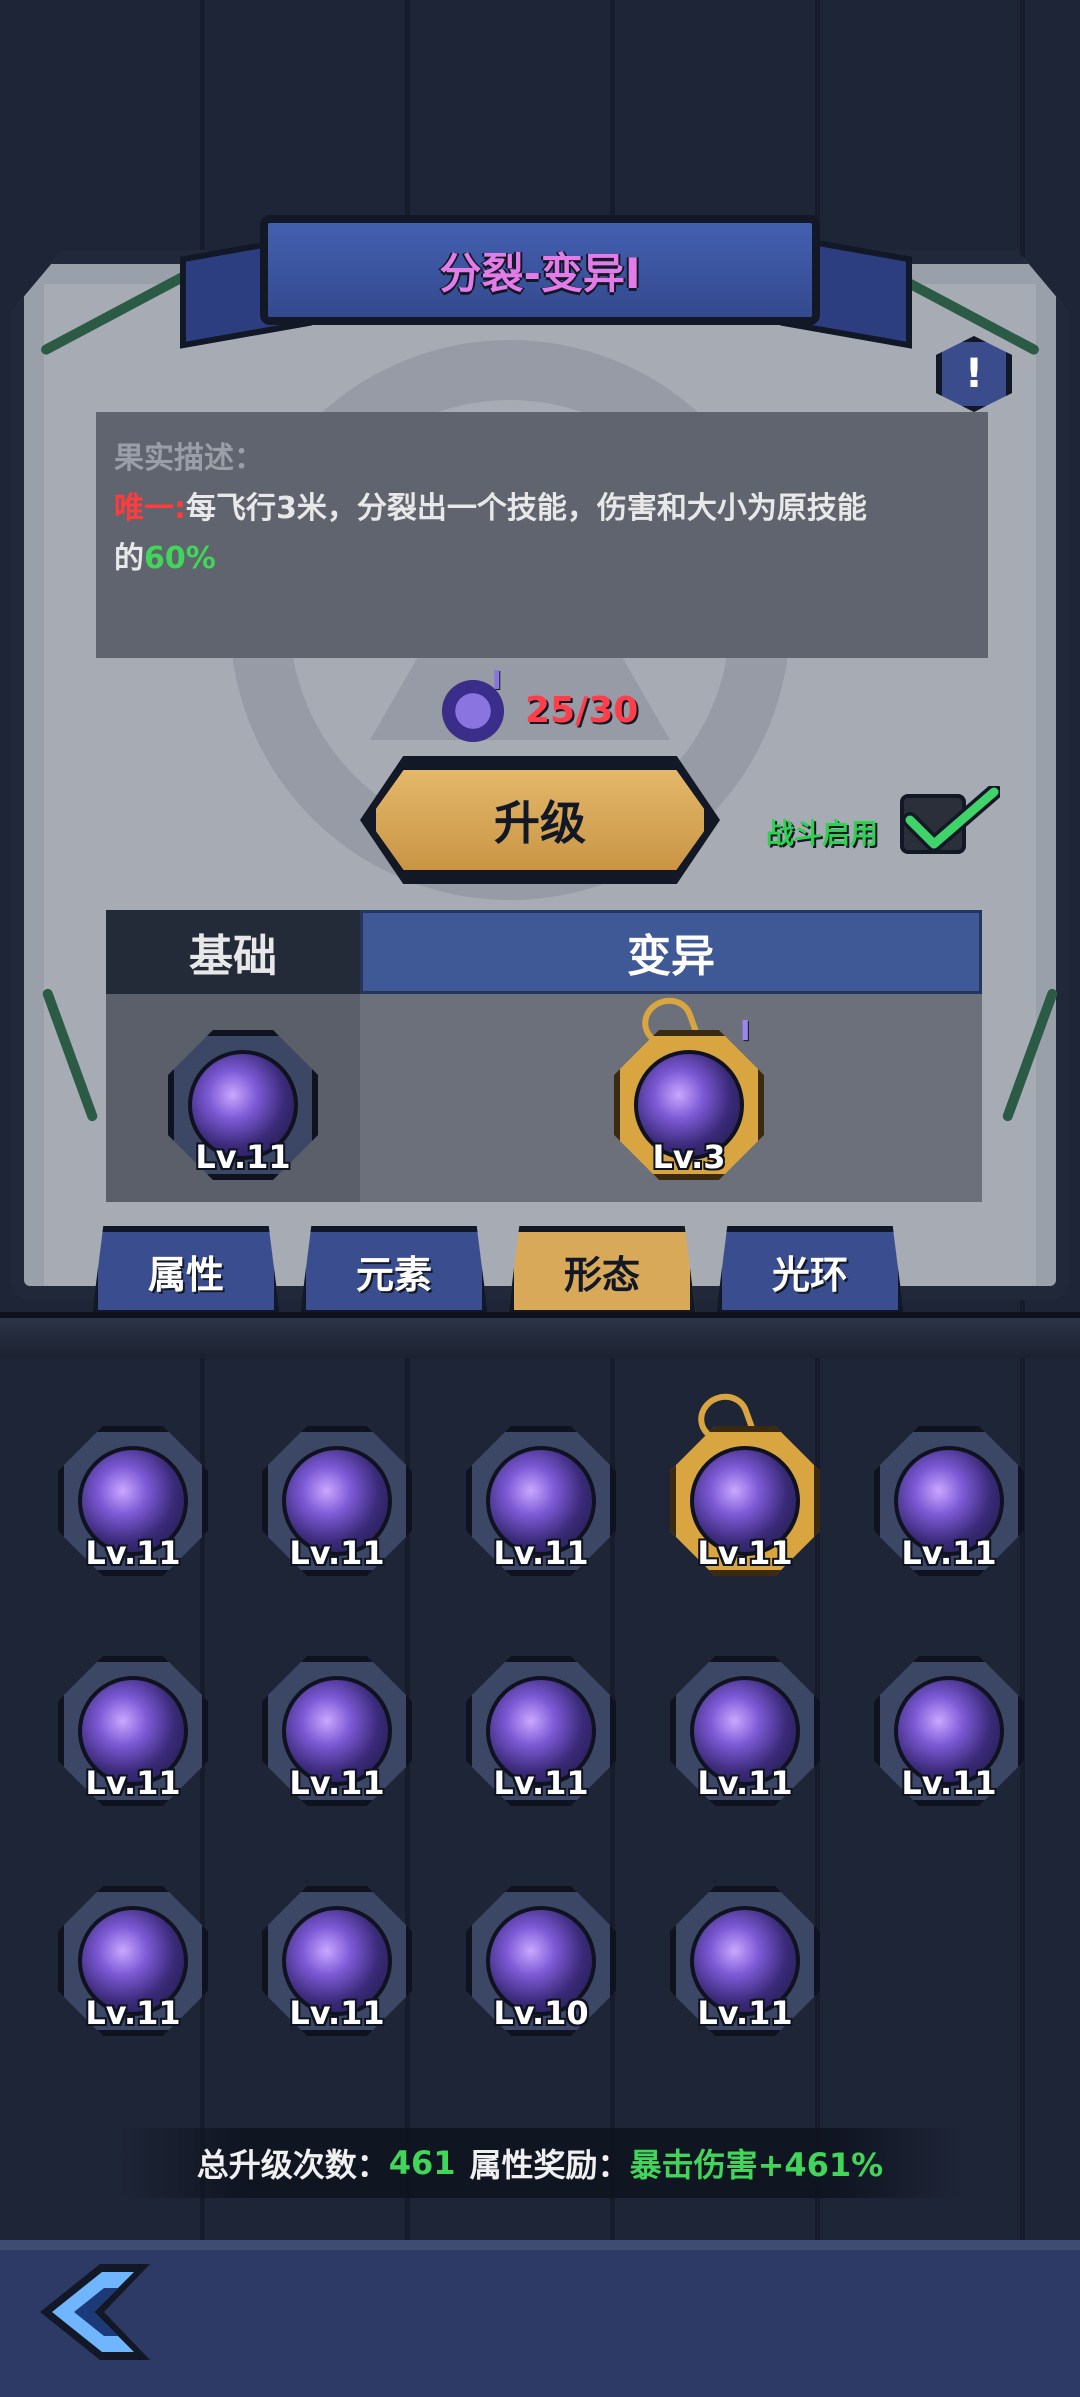  I want to click on mutation-badge: I, so click(745, 1030).